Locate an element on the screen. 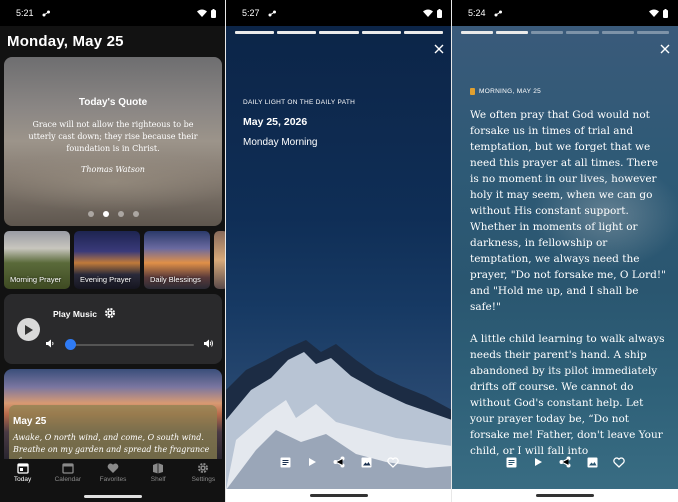 This screenshot has height=502, width=678. devotional-date: May 25, 2026 is located at coordinates (275, 122).